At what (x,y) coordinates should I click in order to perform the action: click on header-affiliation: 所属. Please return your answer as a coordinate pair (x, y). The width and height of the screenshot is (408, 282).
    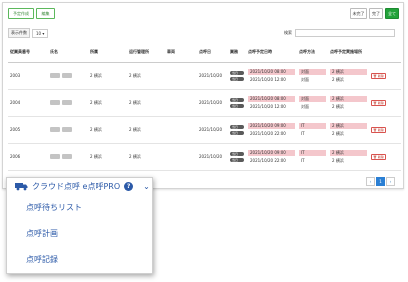
    Looking at the image, I should click on (107, 55).